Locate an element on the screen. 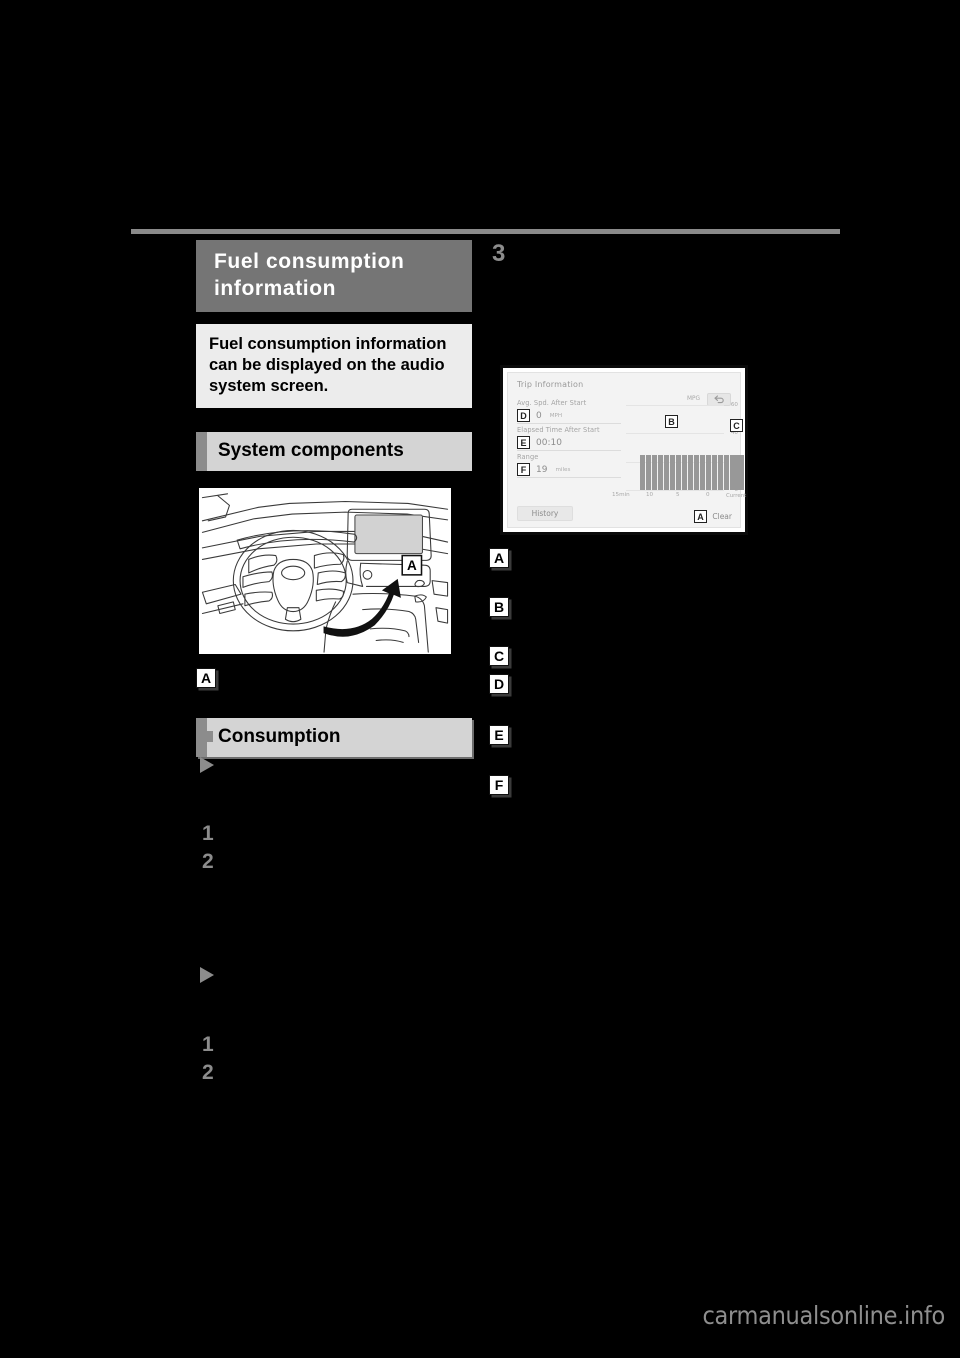  elapsed-time-row: E 00:10 is located at coordinates (569, 443).